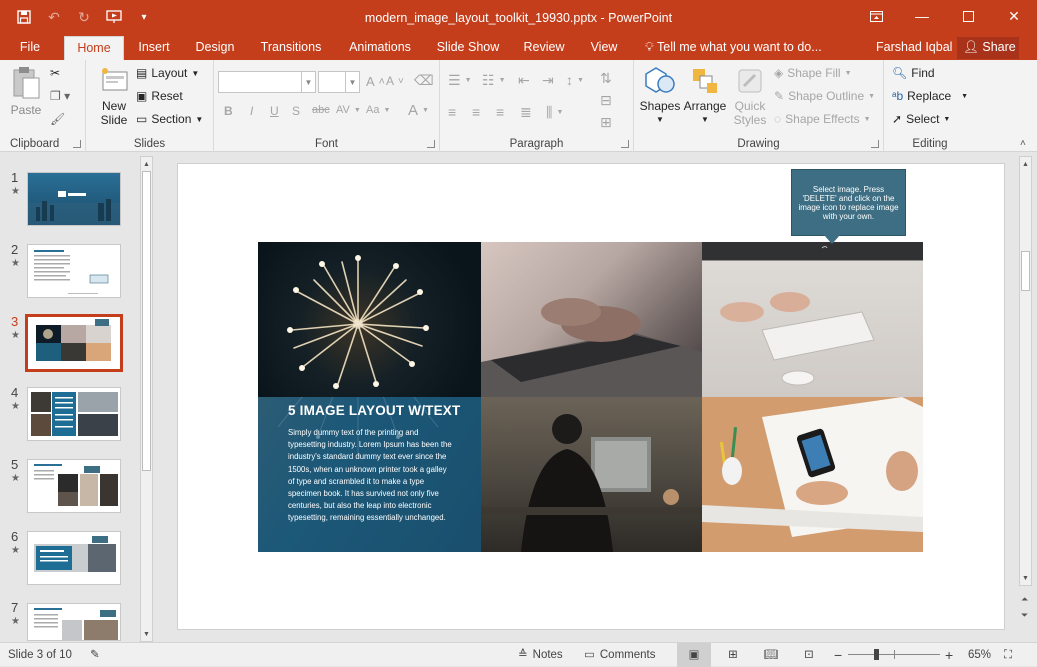  Describe the element at coordinates (1024, 599) in the screenshot. I see `previous-slide-icon: ⏶` at that location.